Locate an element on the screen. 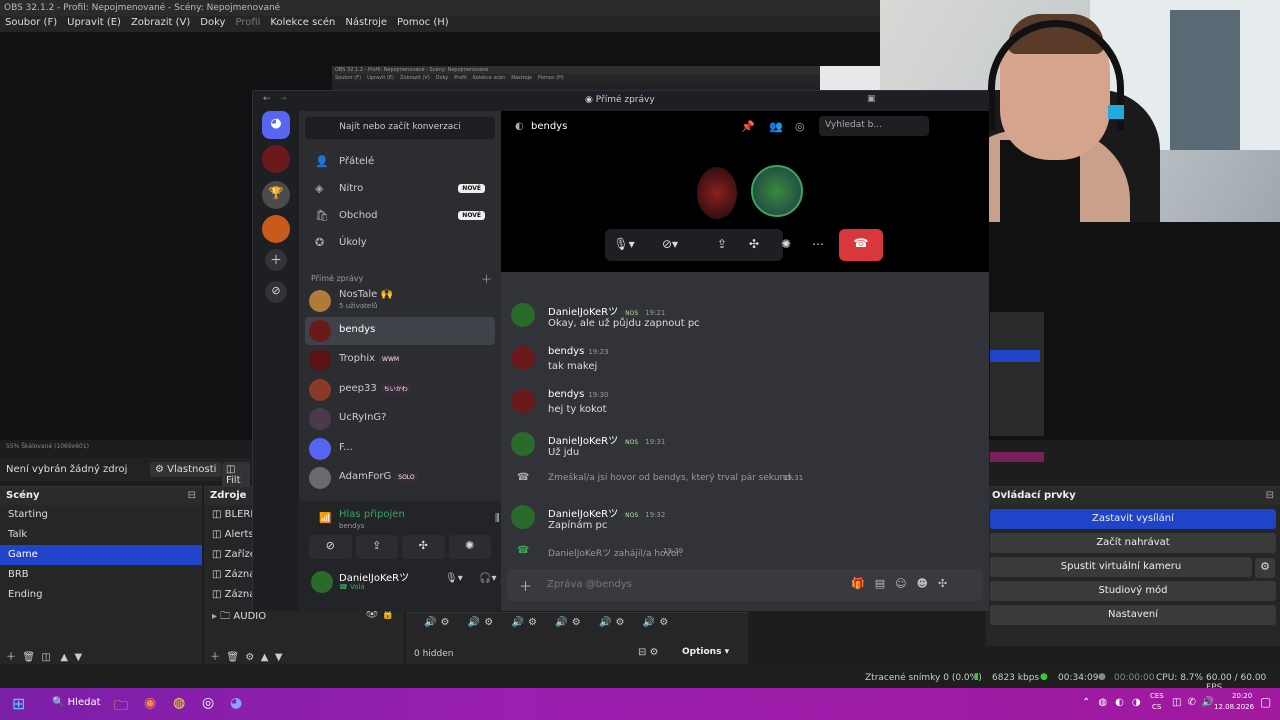  profile-icon: ◎ is located at coordinates (800, 126).